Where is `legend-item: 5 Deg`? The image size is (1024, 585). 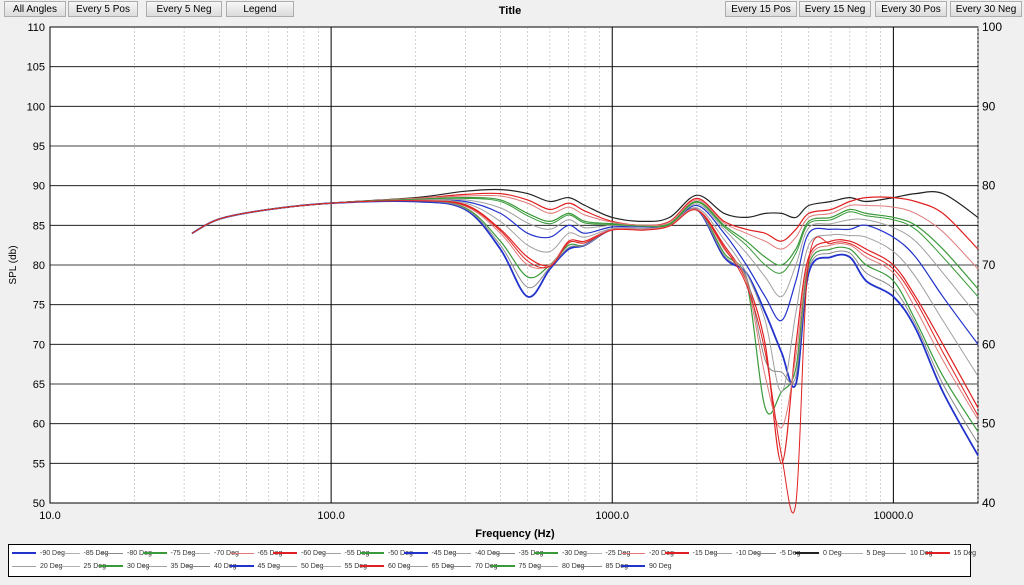
legend-item: 5 Deg is located at coordinates (861, 553).